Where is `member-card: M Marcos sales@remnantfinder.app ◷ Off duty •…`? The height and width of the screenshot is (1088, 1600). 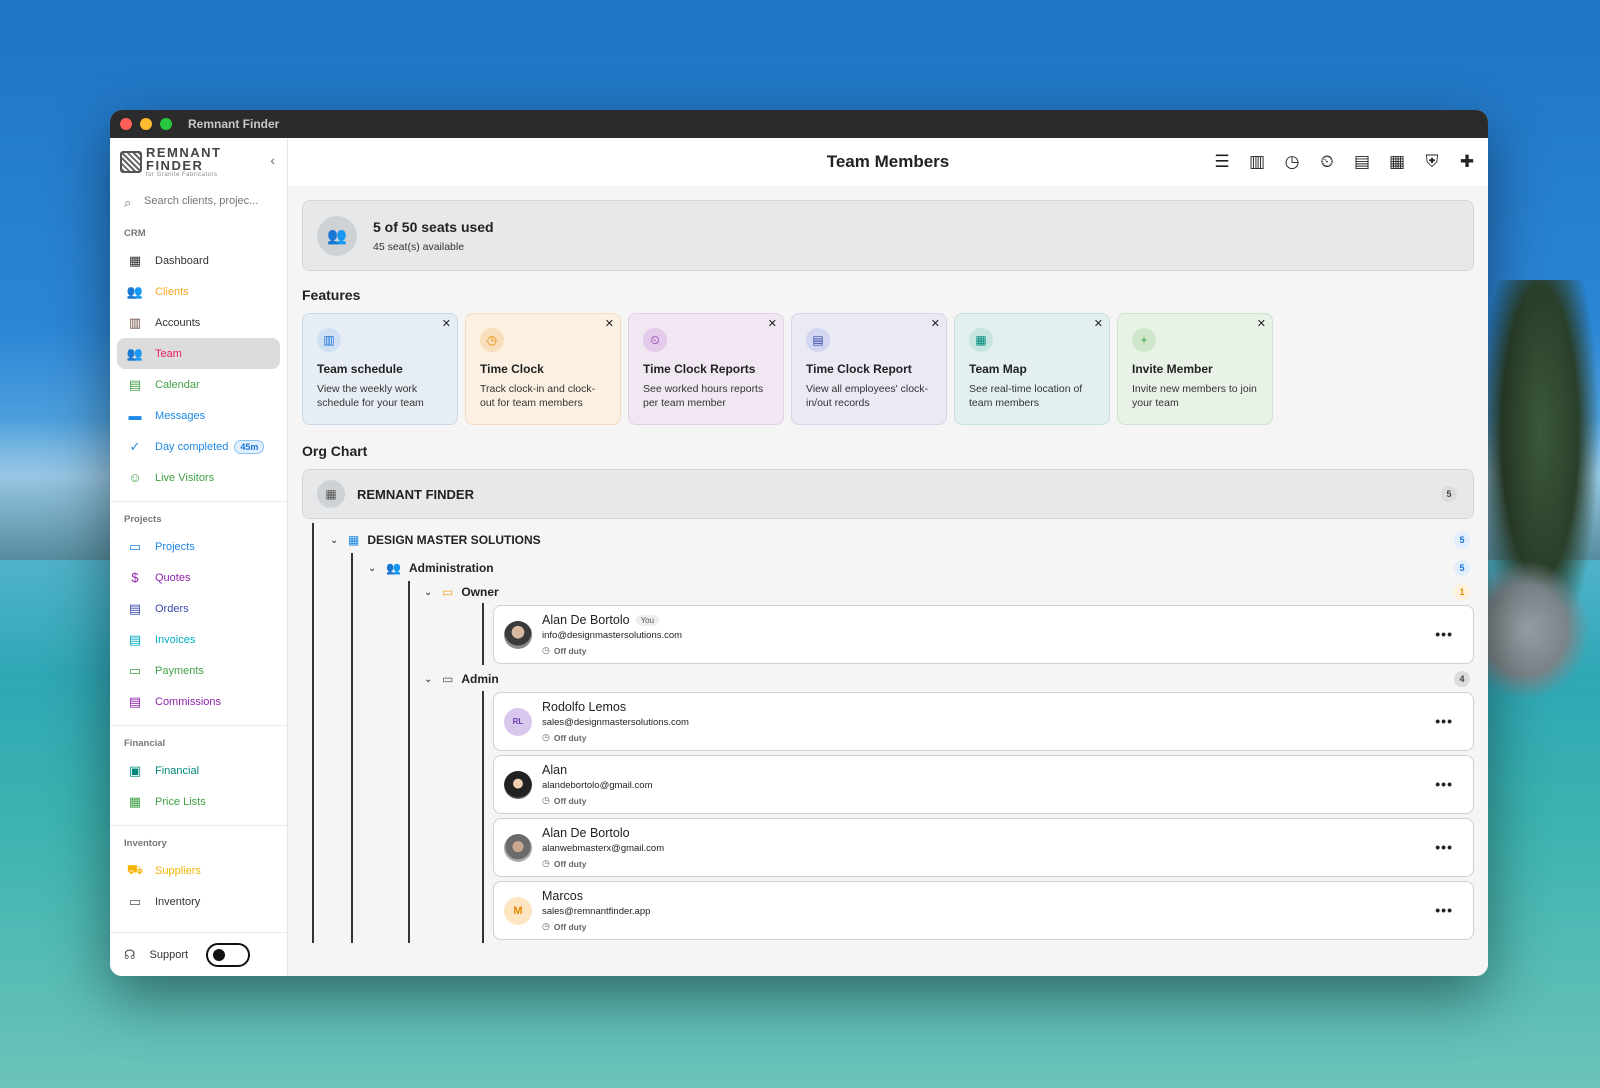
member-card: M Marcos sales@remnantfinder.app ◷ Off duty •… is located at coordinates (983, 910).